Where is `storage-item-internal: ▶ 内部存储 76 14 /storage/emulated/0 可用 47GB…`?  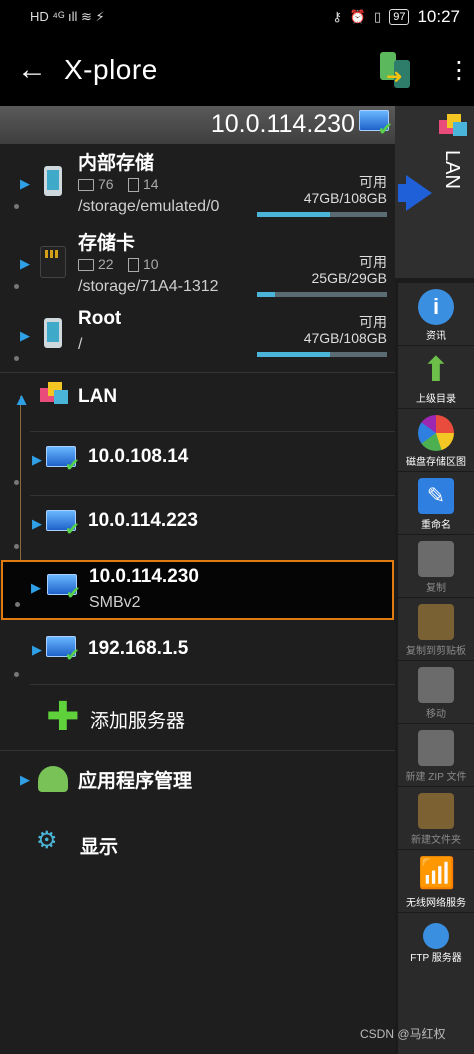
storage-item-internal: ▶ 内部存储 76 14 /storage/emulated/0 可用 47GB… is located at coordinates (197, 183).